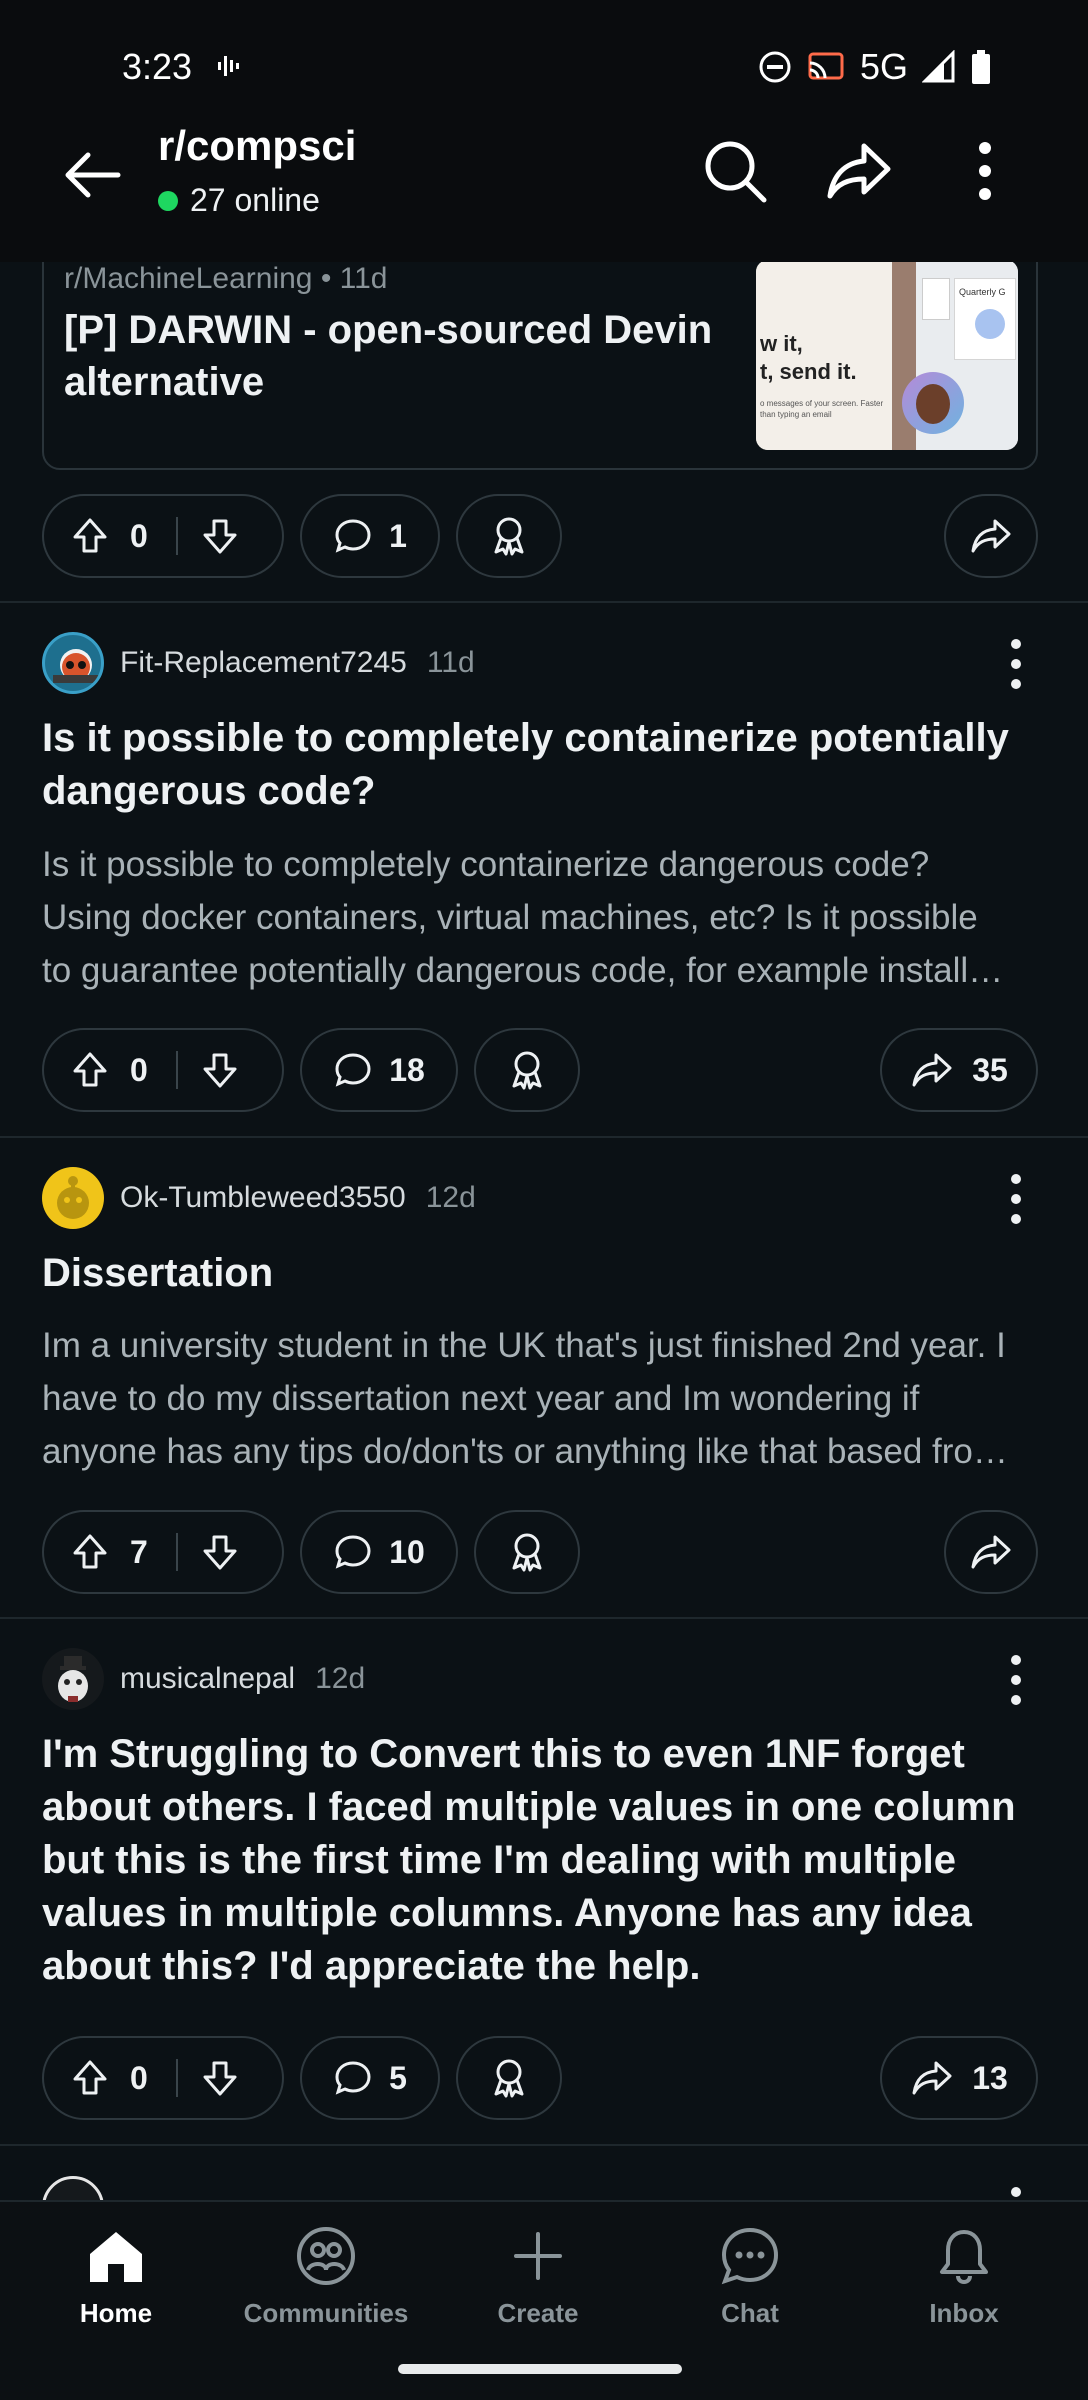 This screenshot has width=1088, height=2400. I want to click on nav-label: Chat, so click(750, 2313).